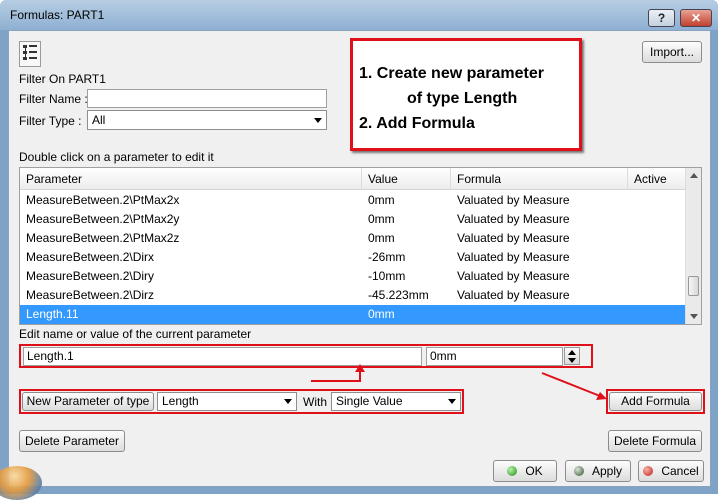  I want to click on parameter-type-value: Length, so click(180, 401).